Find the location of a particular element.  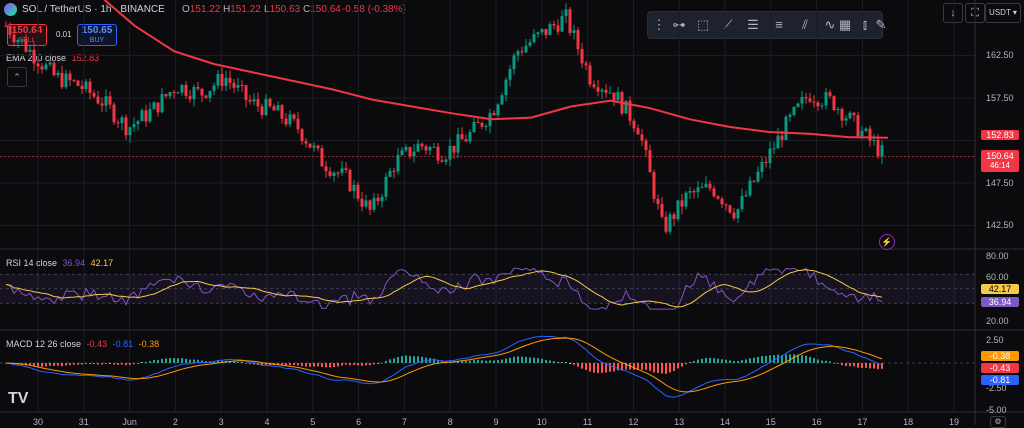

macd-hist-tag: -0.38 is located at coordinates (1000, 356).